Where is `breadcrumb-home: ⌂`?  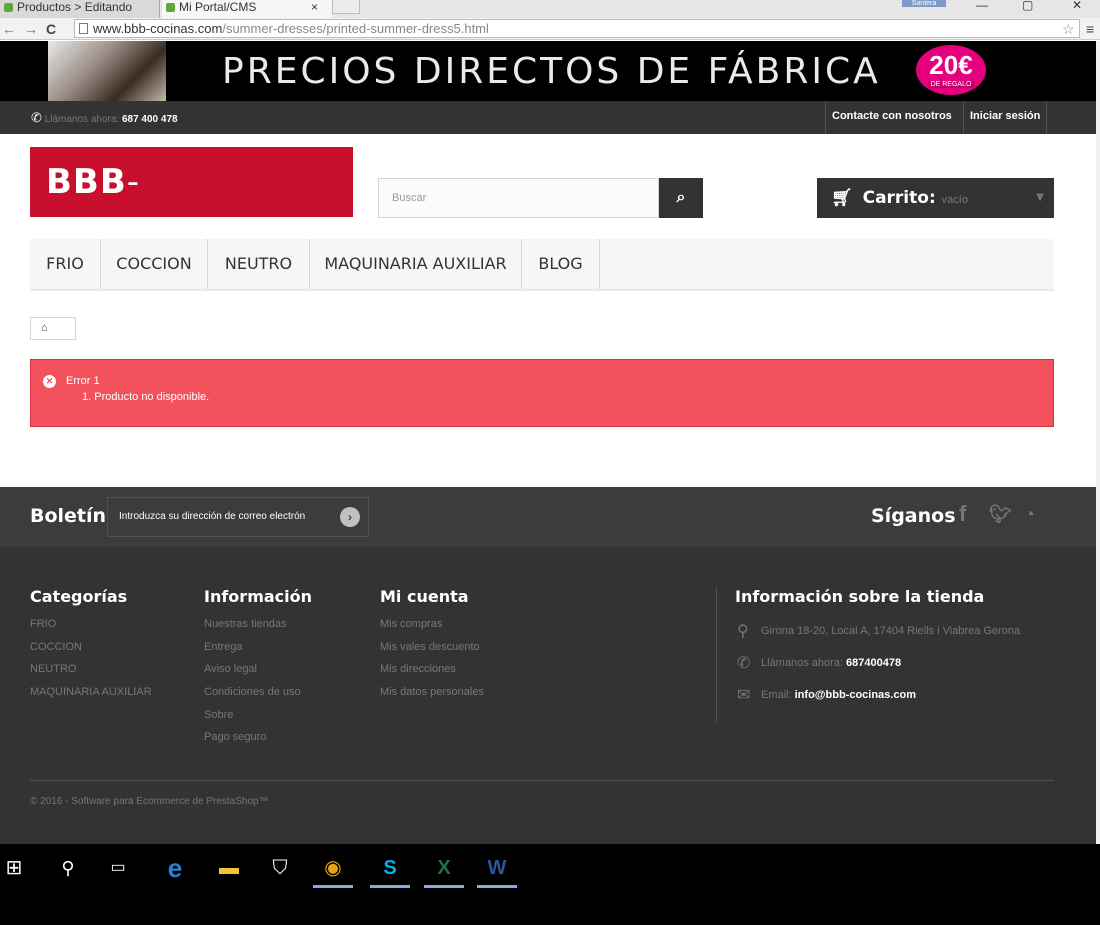
breadcrumb-home: ⌂ is located at coordinates (53, 328).